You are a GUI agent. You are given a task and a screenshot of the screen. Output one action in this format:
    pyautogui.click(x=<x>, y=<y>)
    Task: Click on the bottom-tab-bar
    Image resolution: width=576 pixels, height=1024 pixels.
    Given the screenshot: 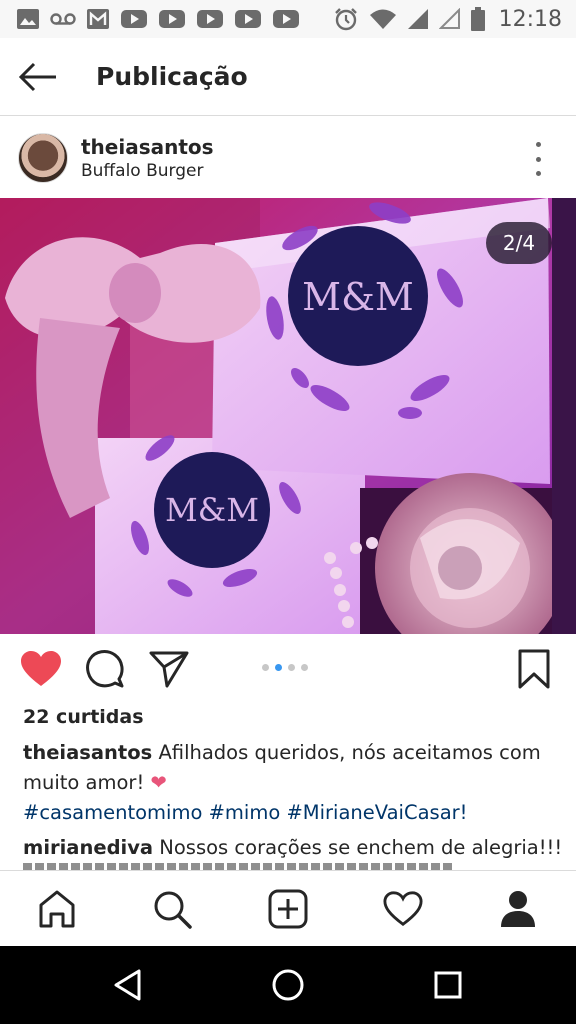 What is the action you would take?
    pyautogui.click(x=288, y=908)
    